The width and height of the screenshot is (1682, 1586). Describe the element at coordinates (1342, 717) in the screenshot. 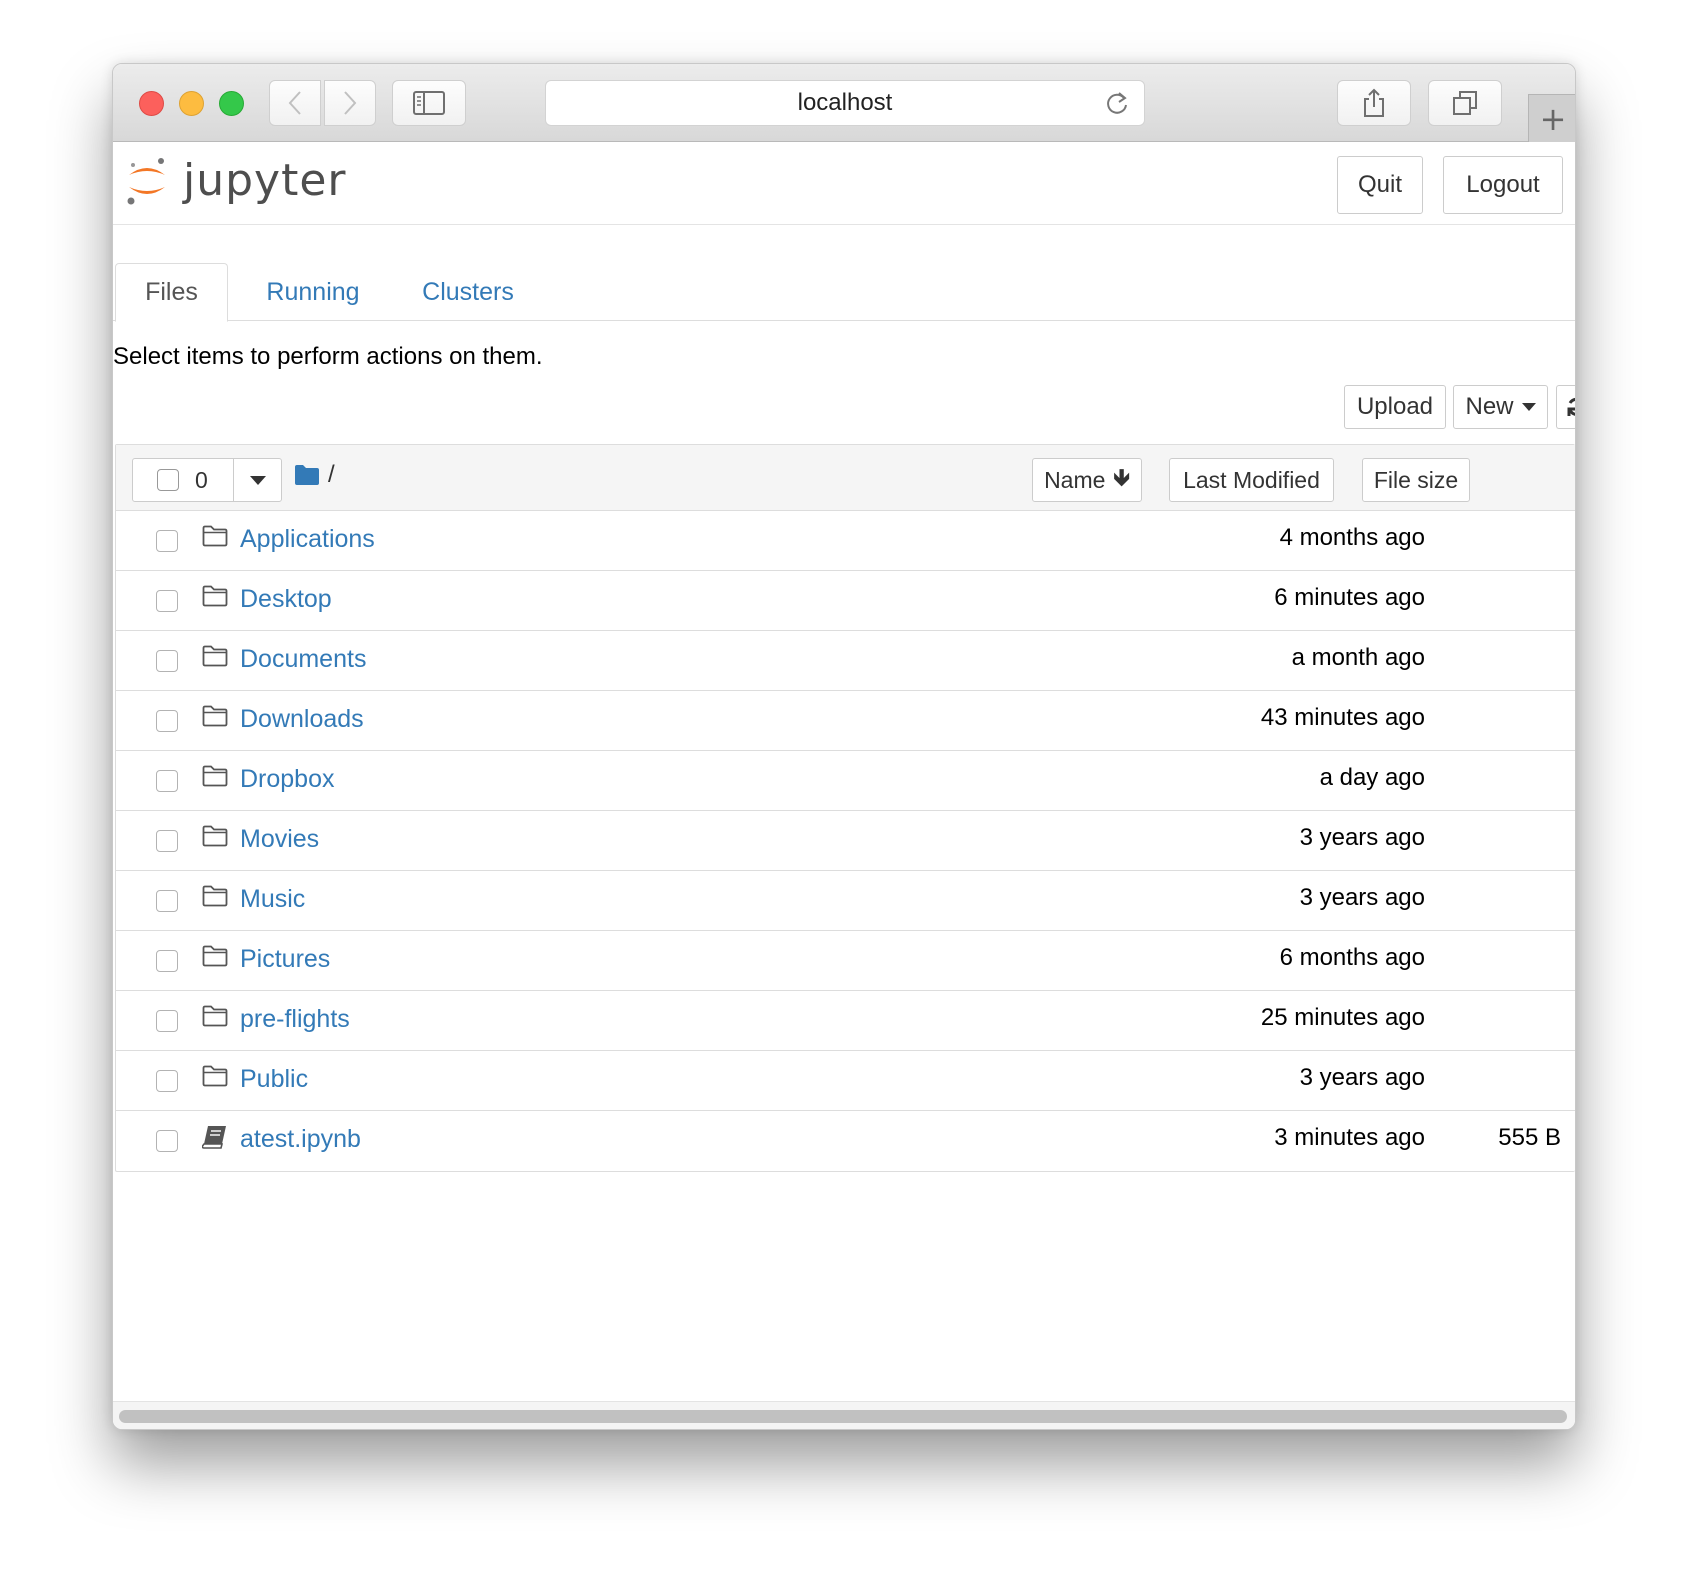

I see `item-last-modified: 43 minutes ago` at that location.